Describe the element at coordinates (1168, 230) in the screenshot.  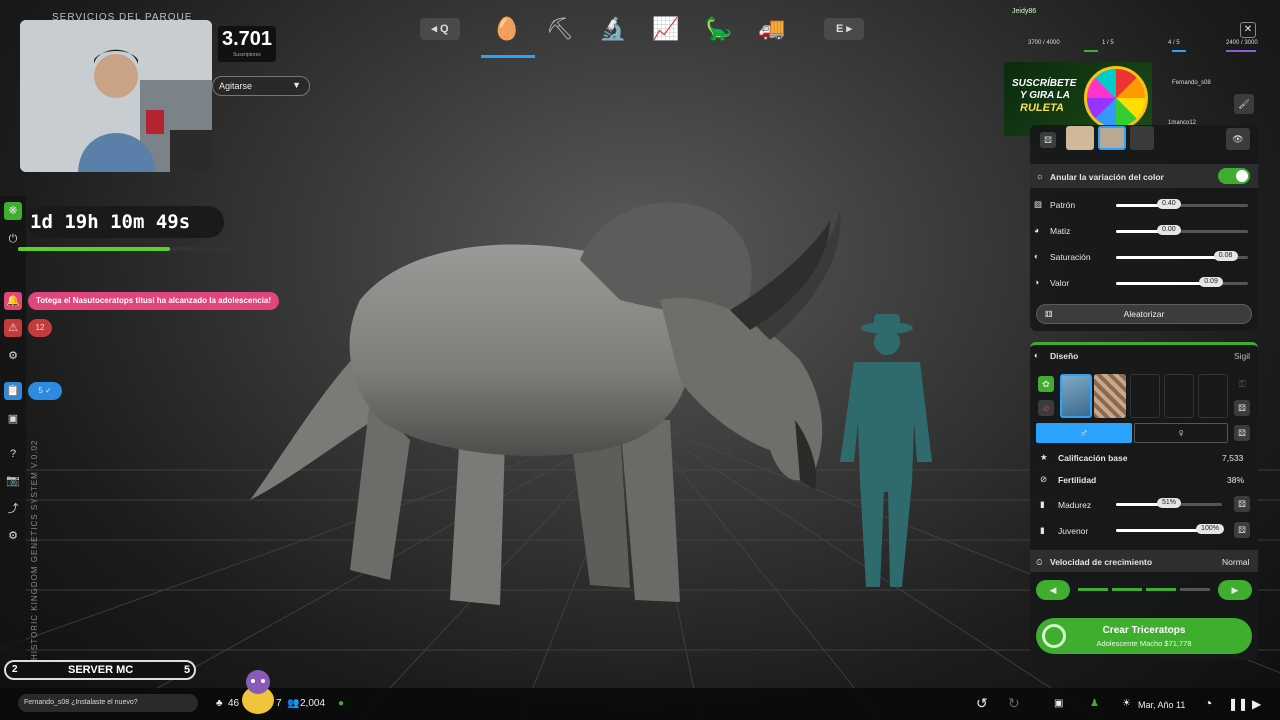
I see `slider-value: 0.00` at that location.